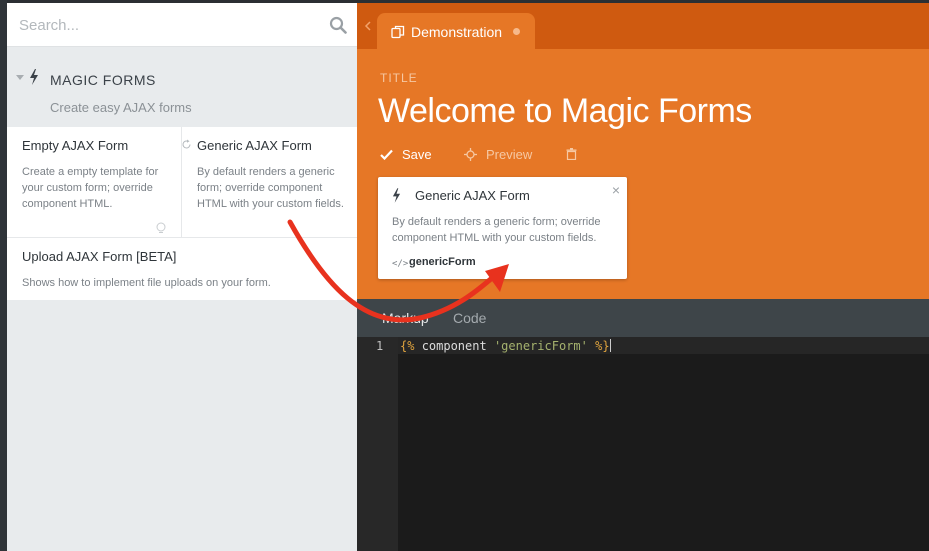 Image resolution: width=929 pixels, height=551 pixels. What do you see at coordinates (20, 77) in the screenshot?
I see `collapse-caret-icon` at bounding box center [20, 77].